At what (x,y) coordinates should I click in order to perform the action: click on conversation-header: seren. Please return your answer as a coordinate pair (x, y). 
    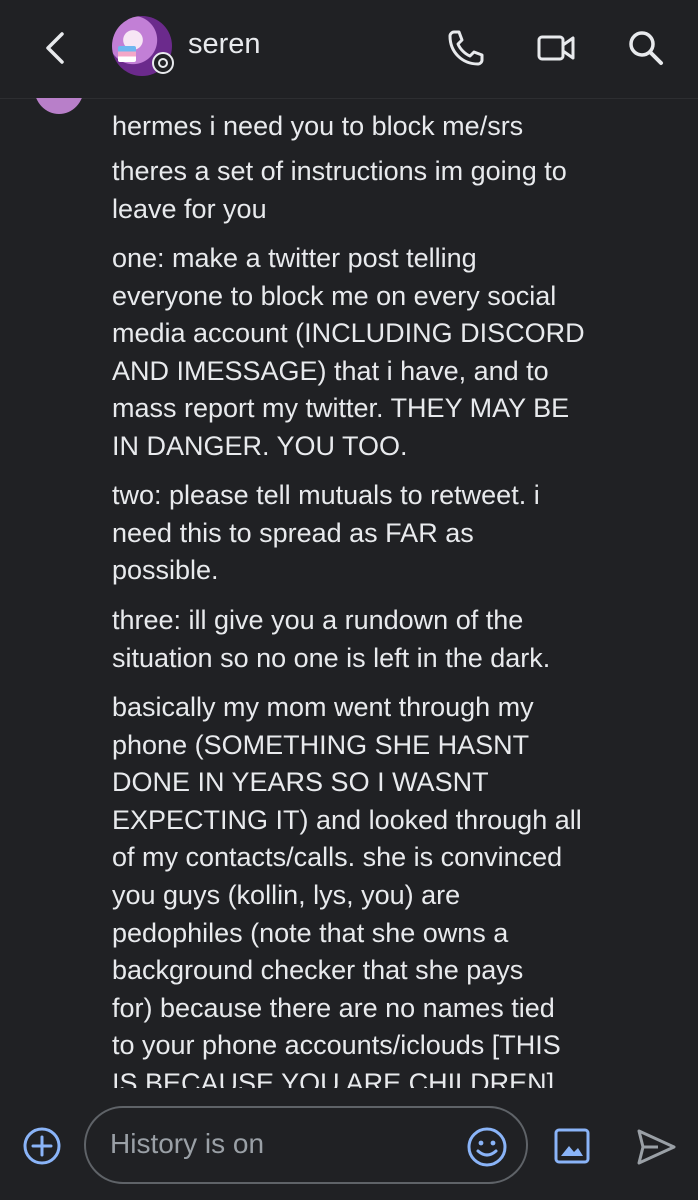
    Looking at the image, I should click on (349, 49).